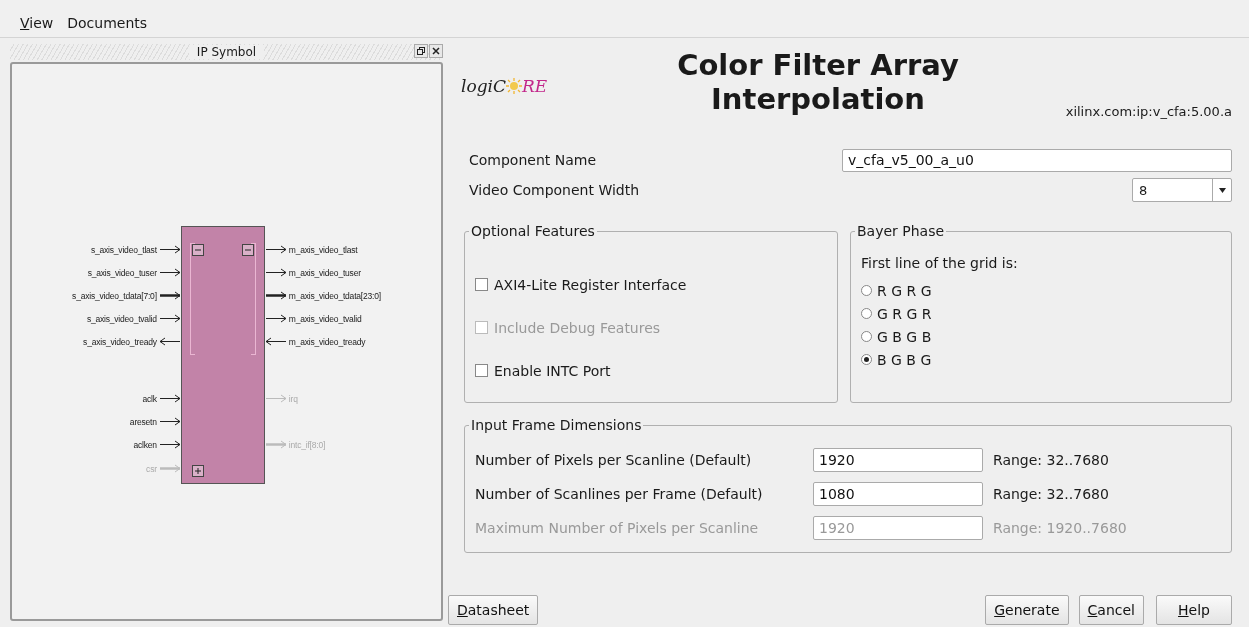 Image resolution: width=1249 pixels, height=627 pixels. What do you see at coordinates (1194, 610) in the screenshot?
I see `dialog-button: Help` at bounding box center [1194, 610].